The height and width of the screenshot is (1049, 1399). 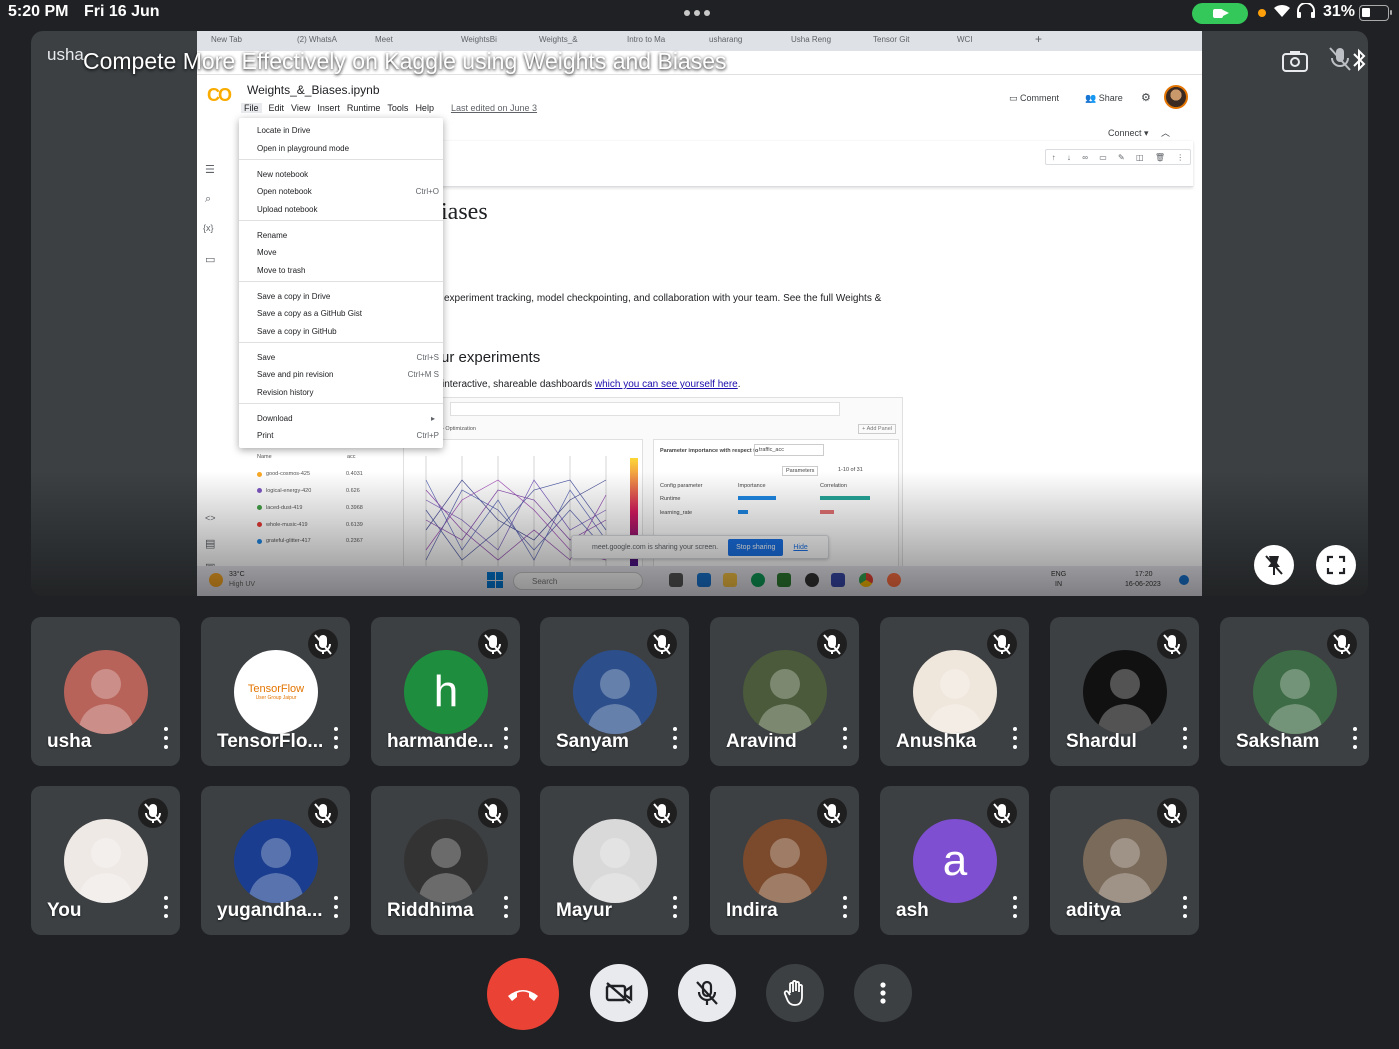 I want to click on browser-tab: Weights_&, so click(x=558, y=39).